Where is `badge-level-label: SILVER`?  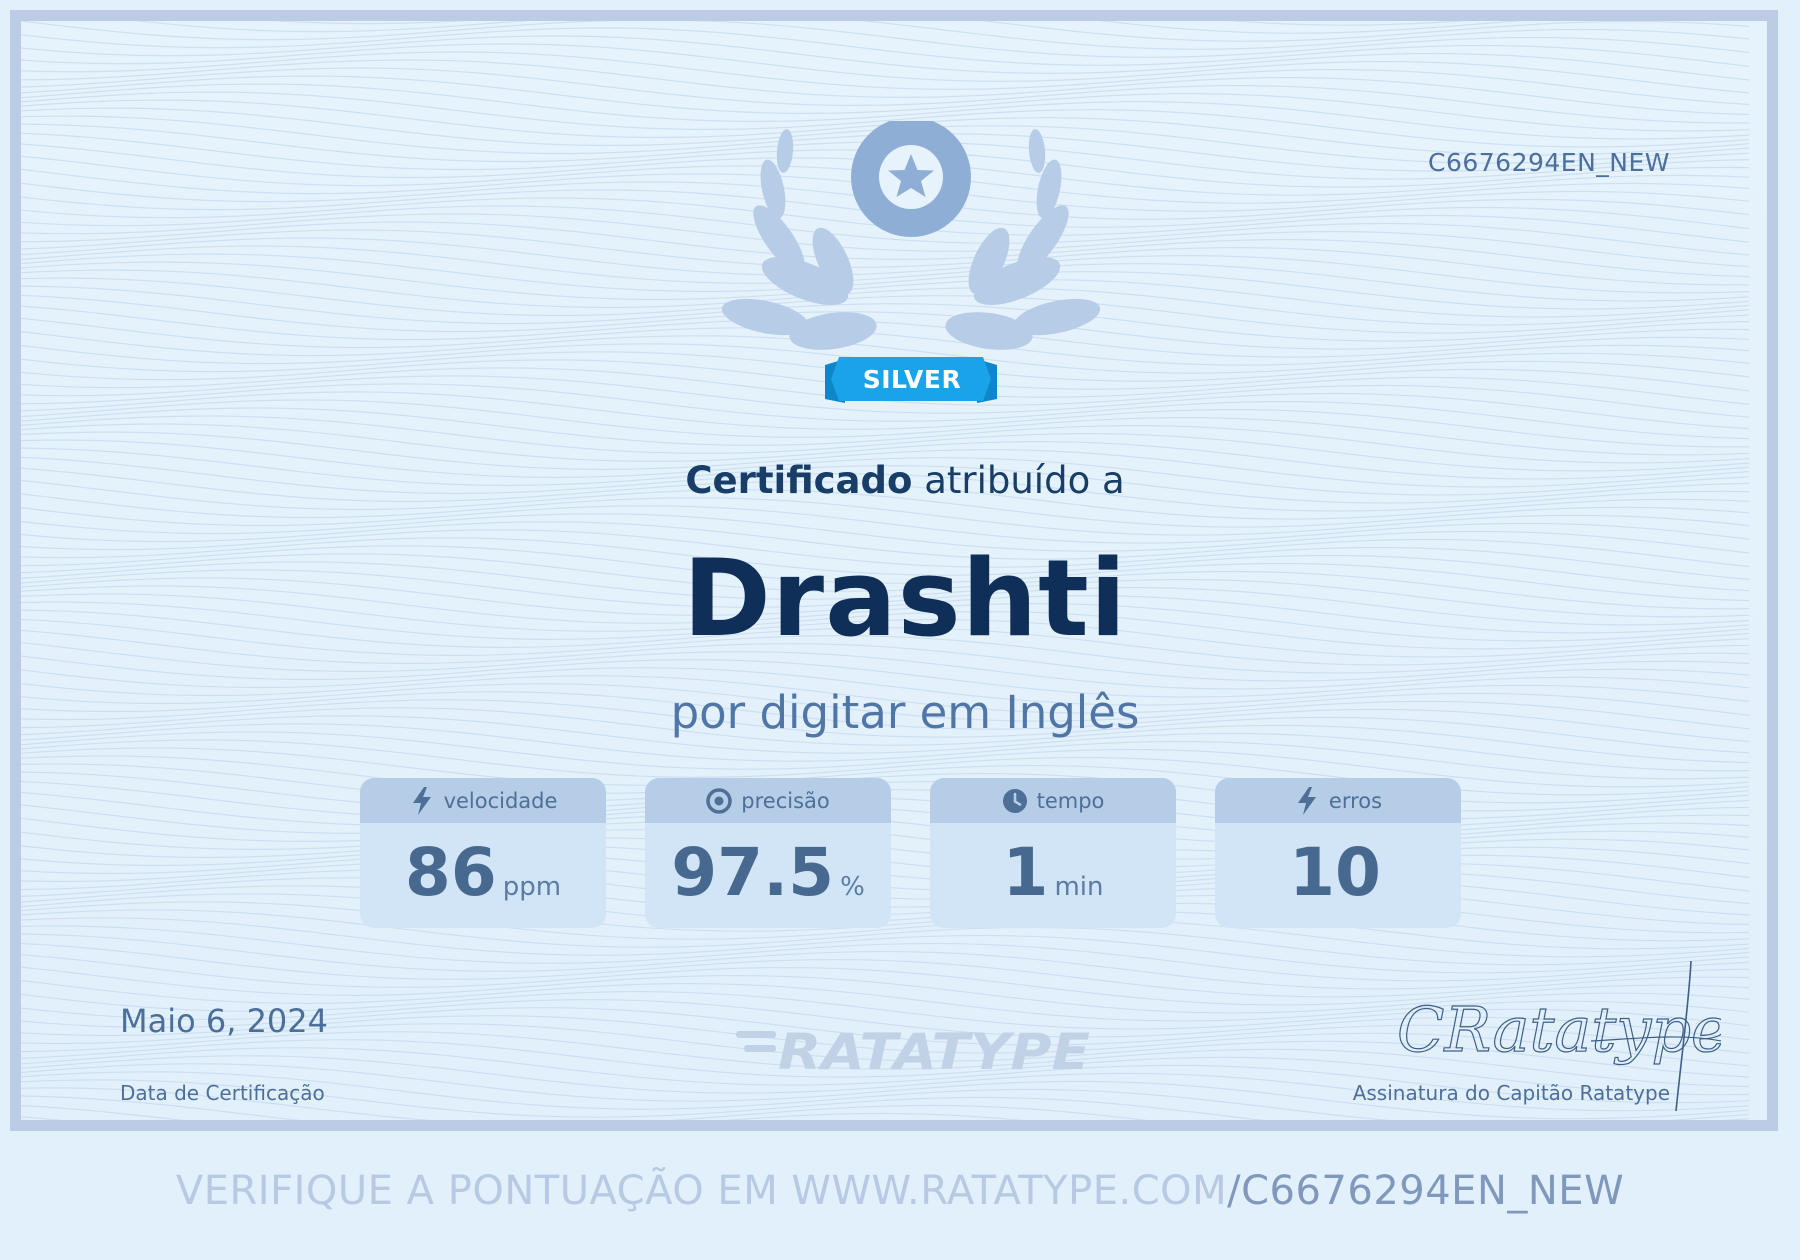 badge-level-label: SILVER is located at coordinates (912, 379).